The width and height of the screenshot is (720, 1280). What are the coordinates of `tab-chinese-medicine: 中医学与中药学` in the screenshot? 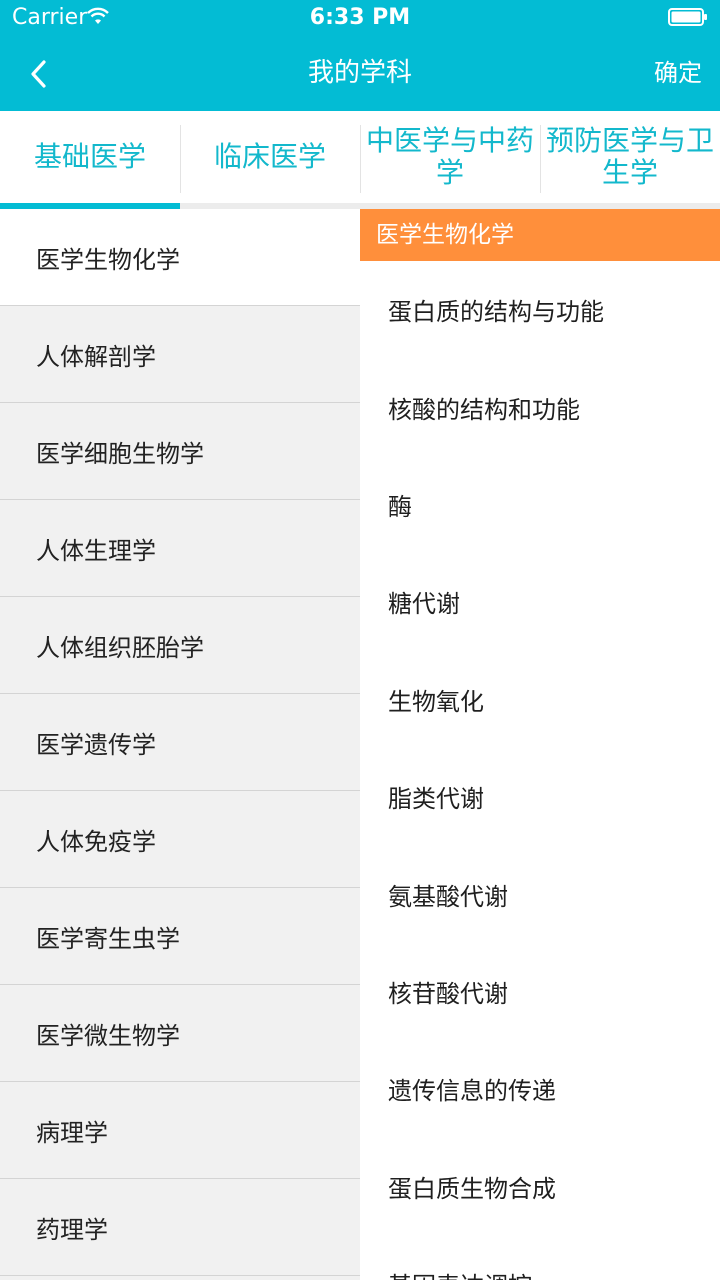 It's located at (450, 157).